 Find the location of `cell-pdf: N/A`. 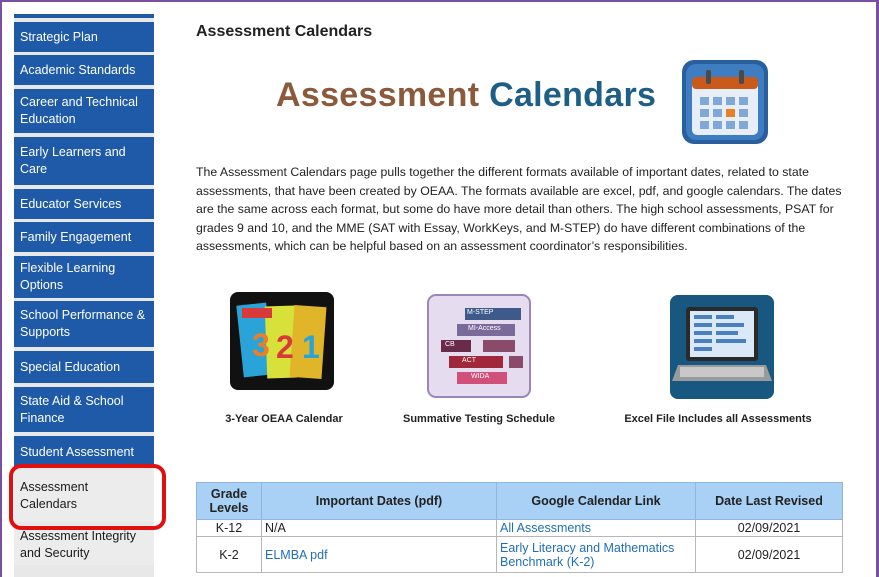

cell-pdf: N/A is located at coordinates (379, 528).